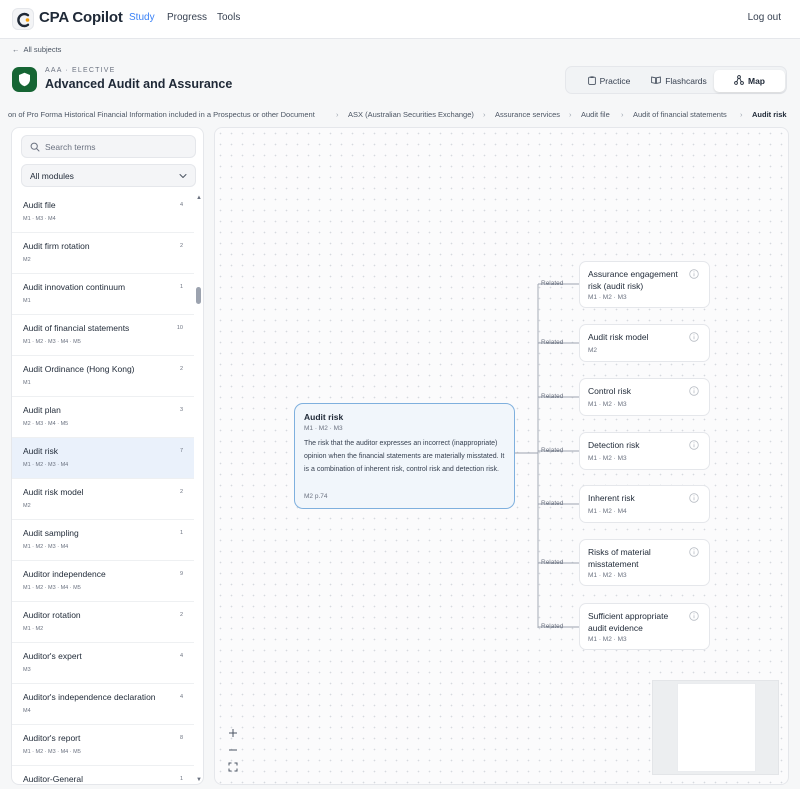 The image size is (800, 789). What do you see at coordinates (324, 417) in the screenshot?
I see `center-node-title: Audit risk` at bounding box center [324, 417].